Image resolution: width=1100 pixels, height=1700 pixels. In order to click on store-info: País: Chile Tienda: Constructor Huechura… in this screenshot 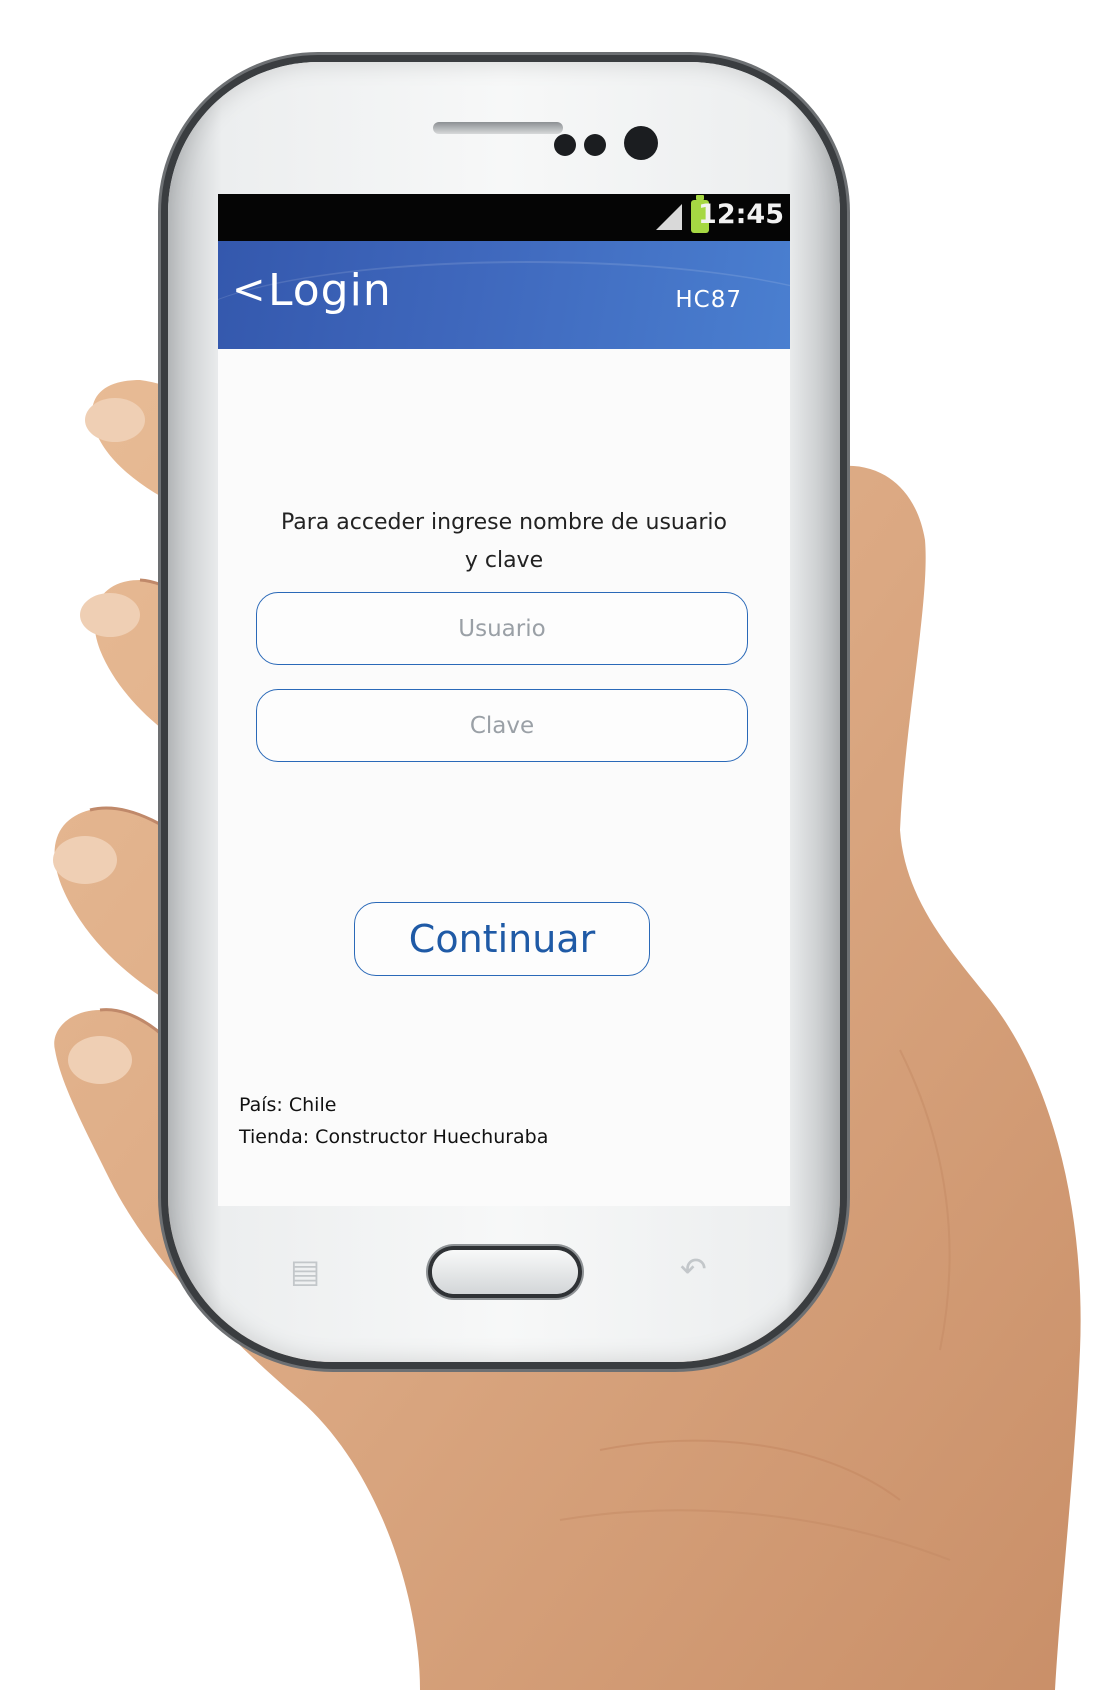, I will do `click(393, 1121)`.